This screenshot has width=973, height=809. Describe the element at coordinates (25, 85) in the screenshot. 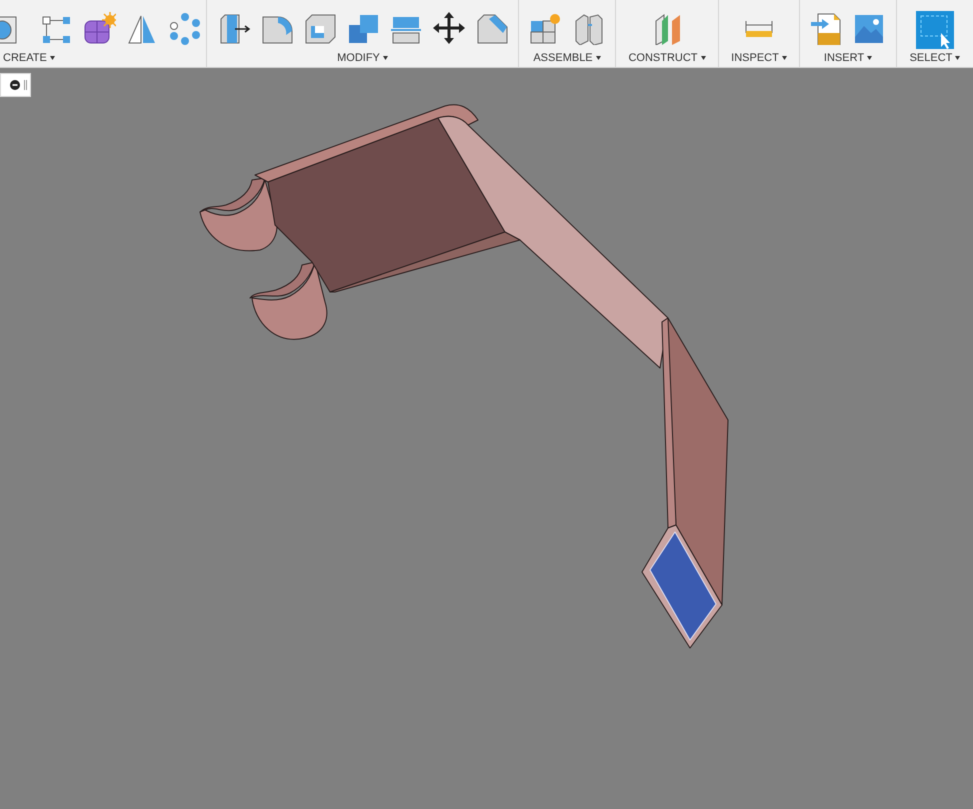

I see `grip-icon` at that location.